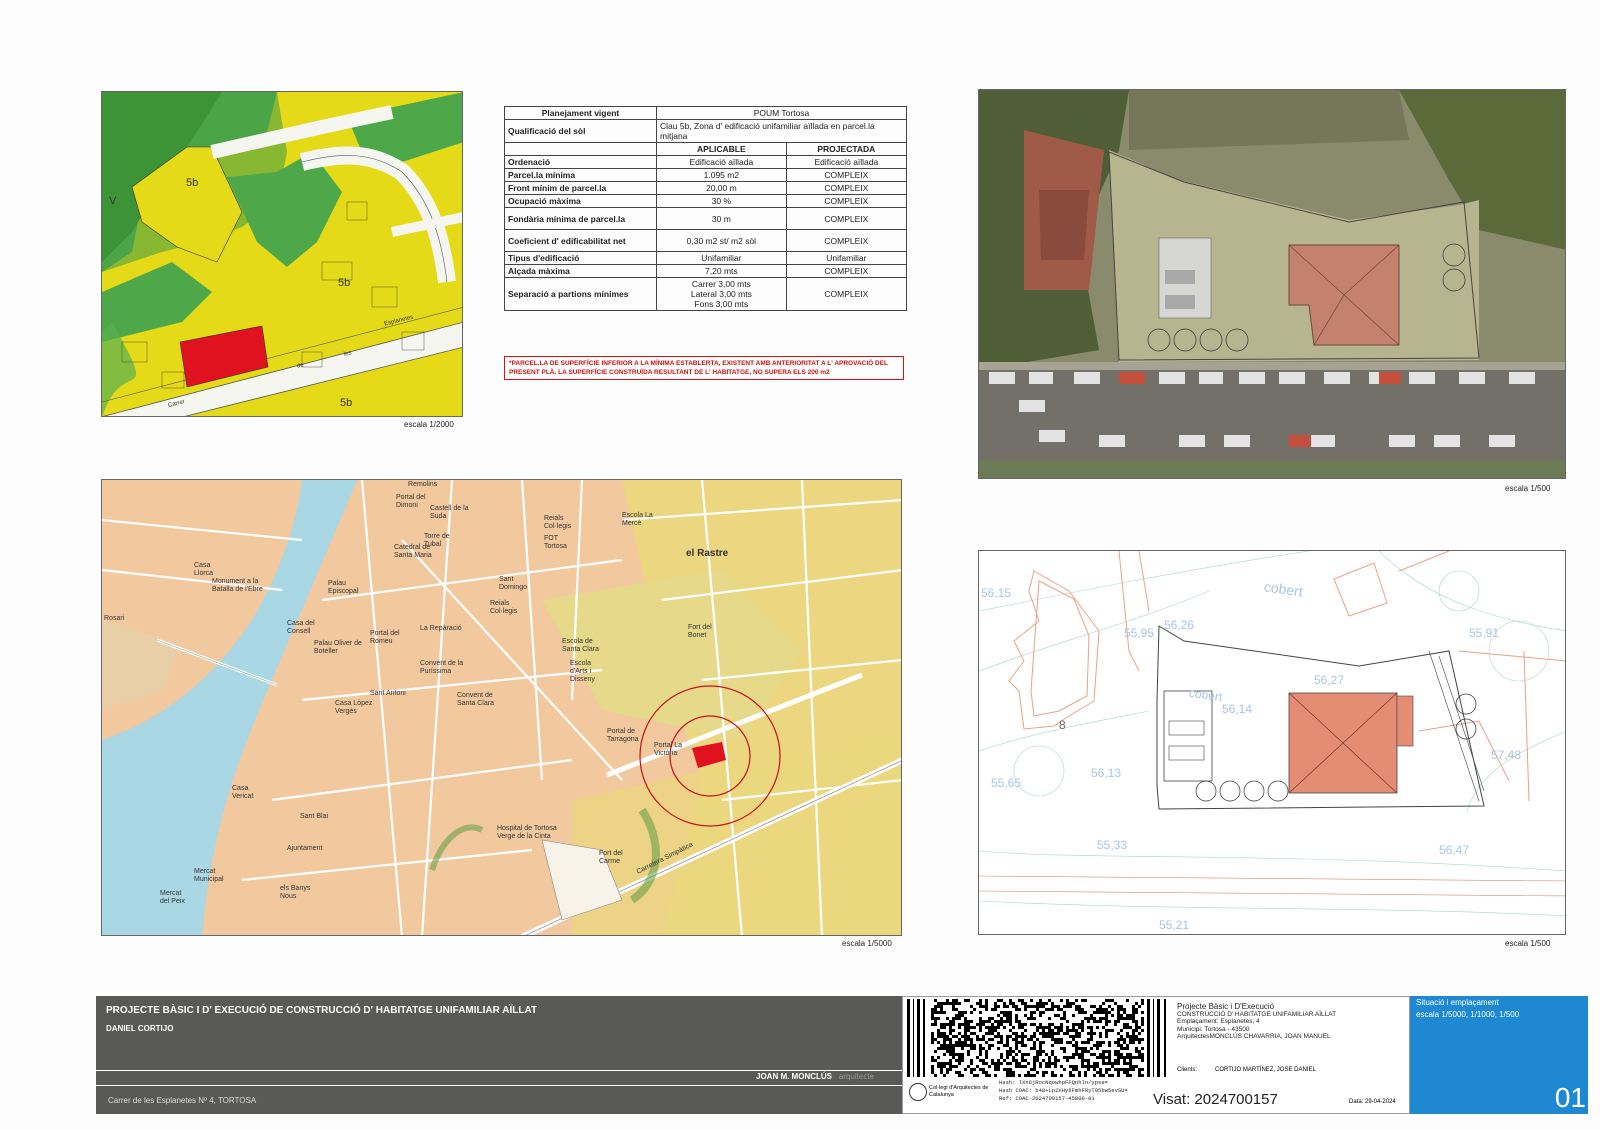  Describe the element at coordinates (209, 875) in the screenshot. I see `map-label: Mercat Municipal` at that location.